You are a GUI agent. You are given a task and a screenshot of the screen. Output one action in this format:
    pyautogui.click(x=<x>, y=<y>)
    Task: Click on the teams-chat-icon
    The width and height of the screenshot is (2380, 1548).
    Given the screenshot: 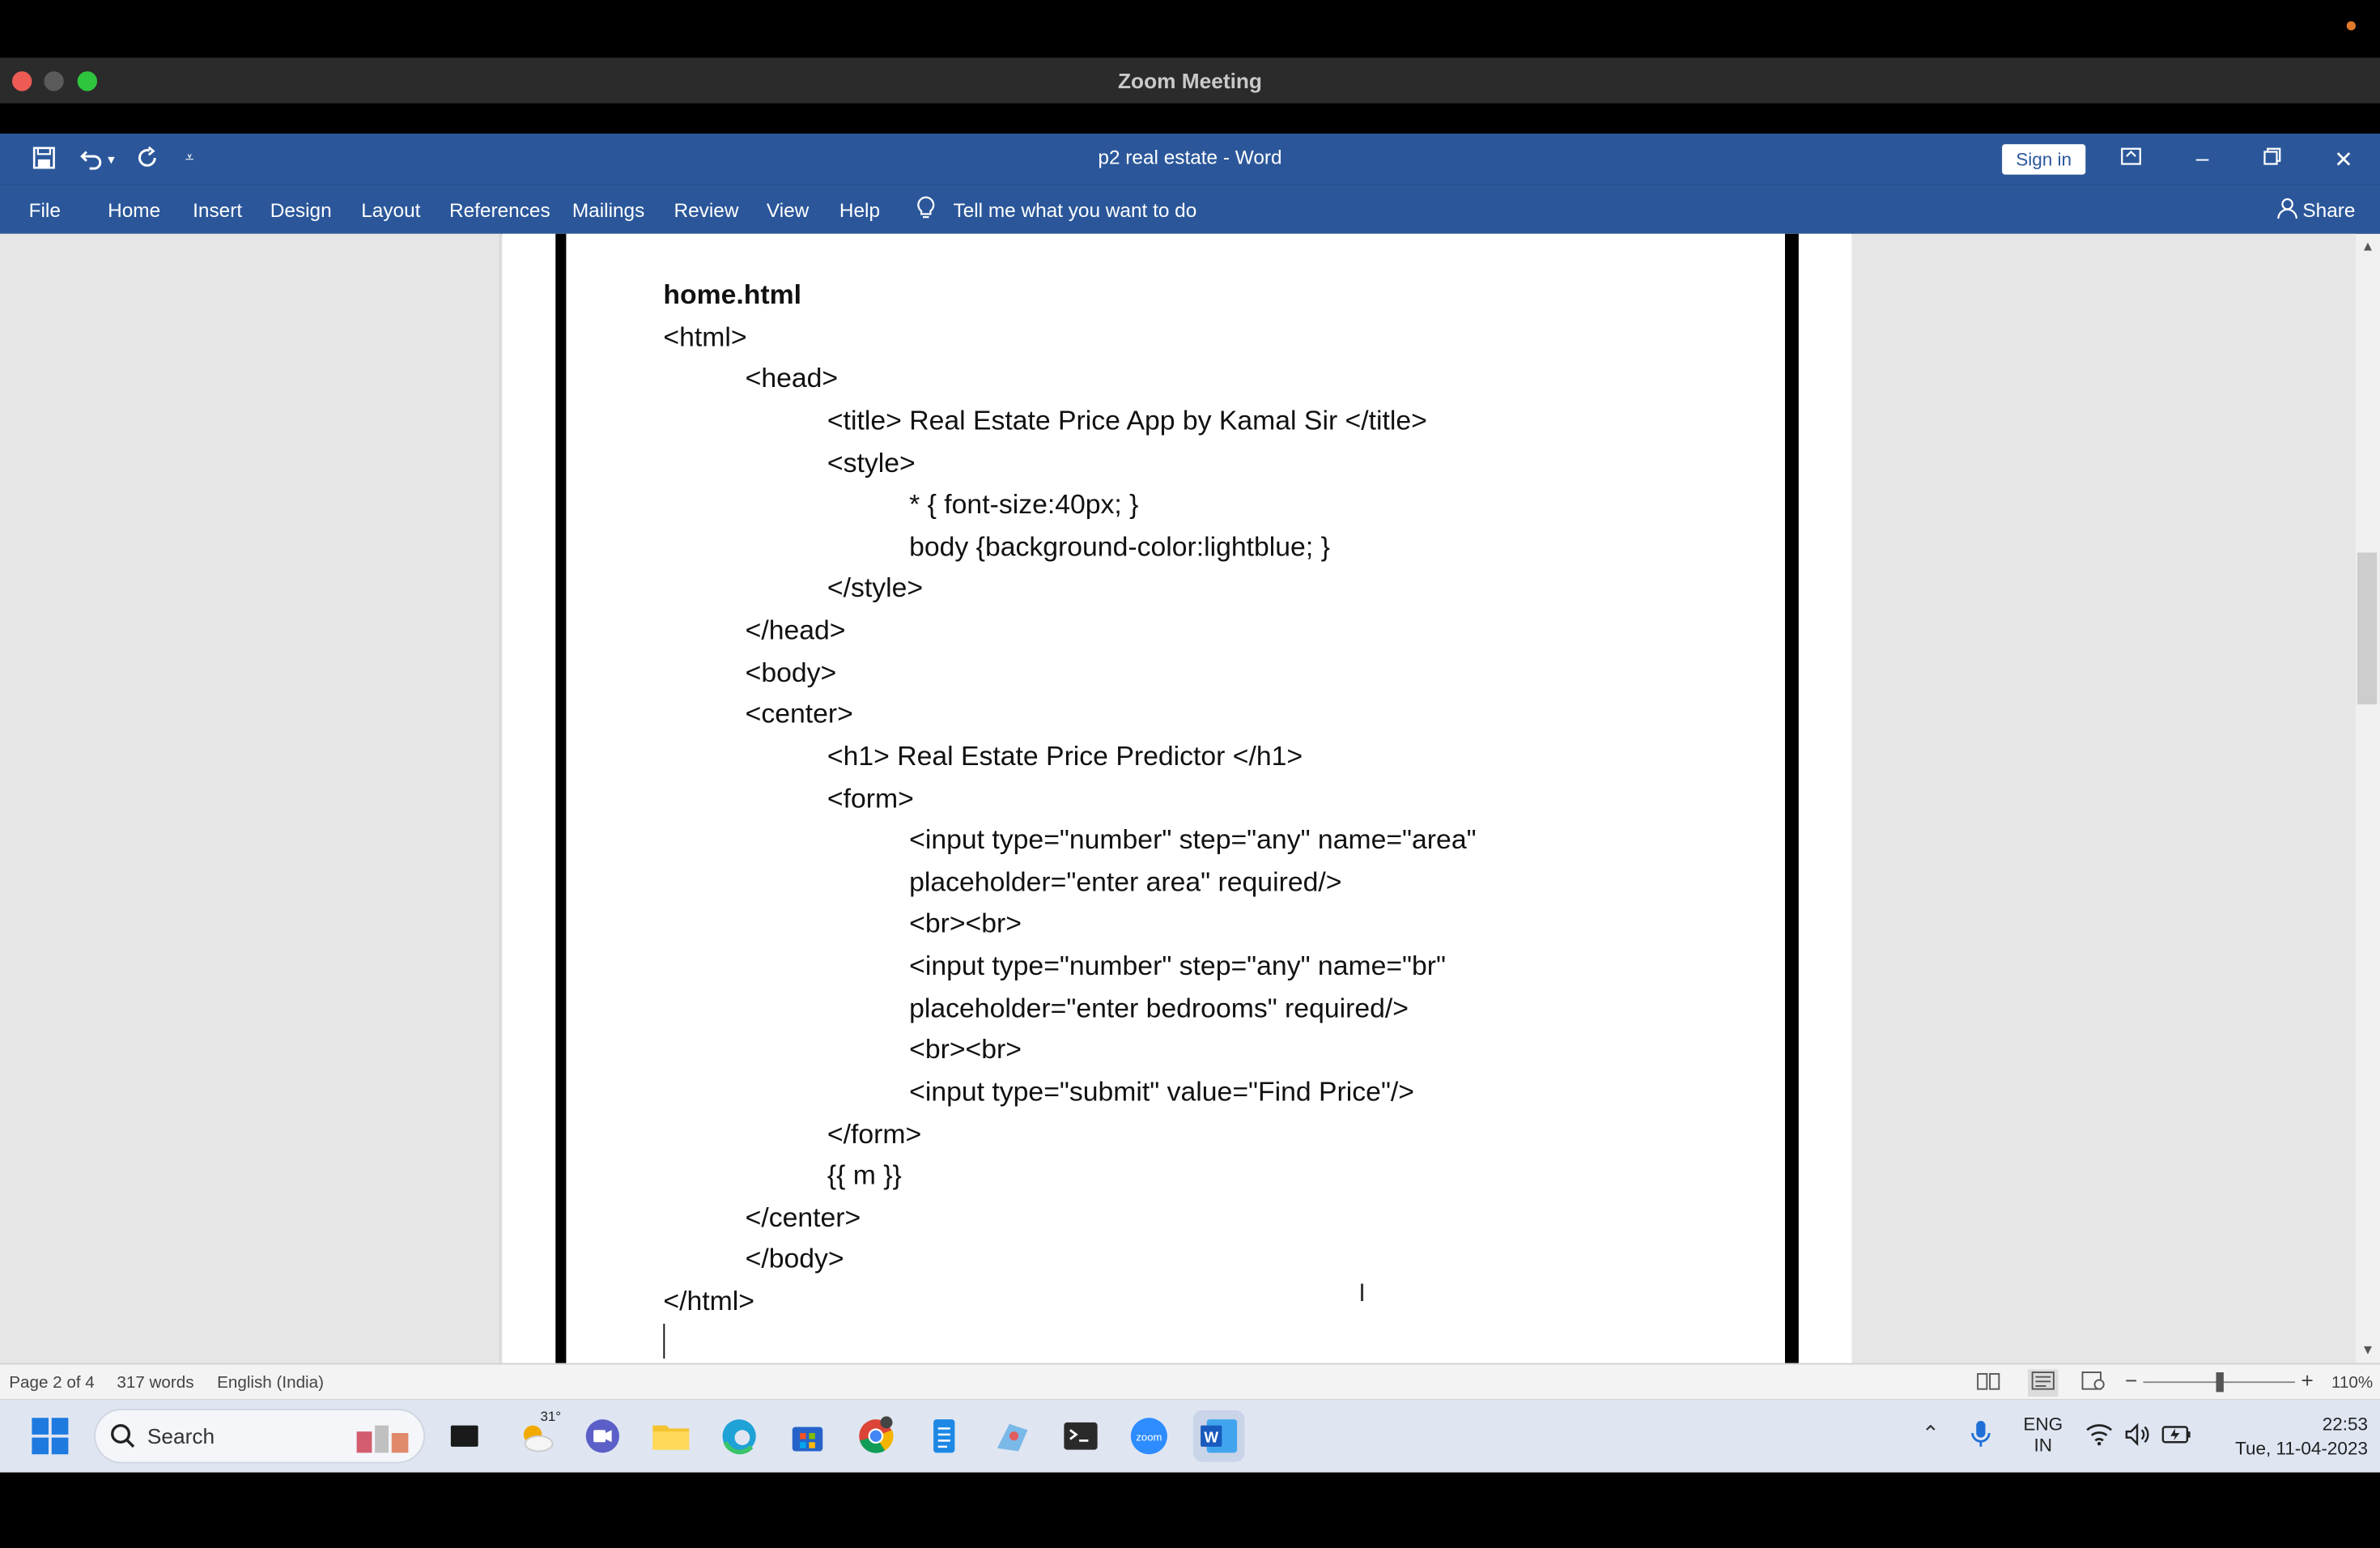 What is the action you would take?
    pyautogui.click(x=602, y=1437)
    